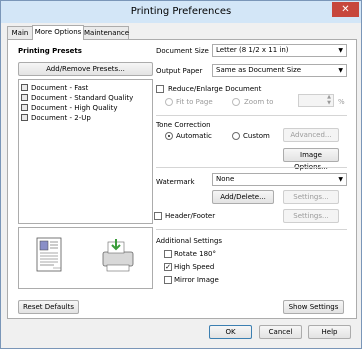  I want to click on rotate-180-checkbox, so click(168, 254).